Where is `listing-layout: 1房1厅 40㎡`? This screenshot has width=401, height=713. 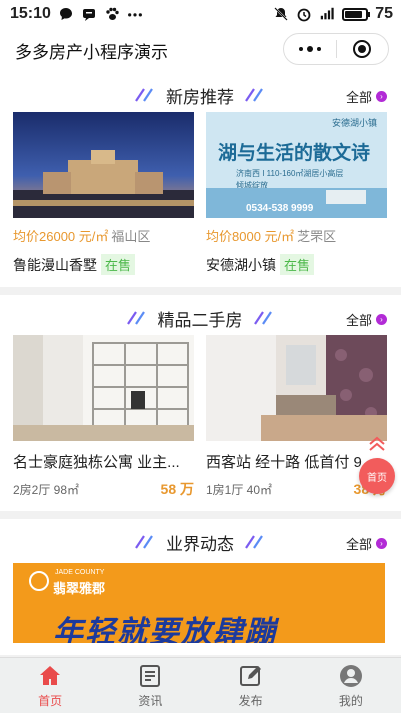
listing-layout: 1房1厅 40㎡ is located at coordinates (239, 489).